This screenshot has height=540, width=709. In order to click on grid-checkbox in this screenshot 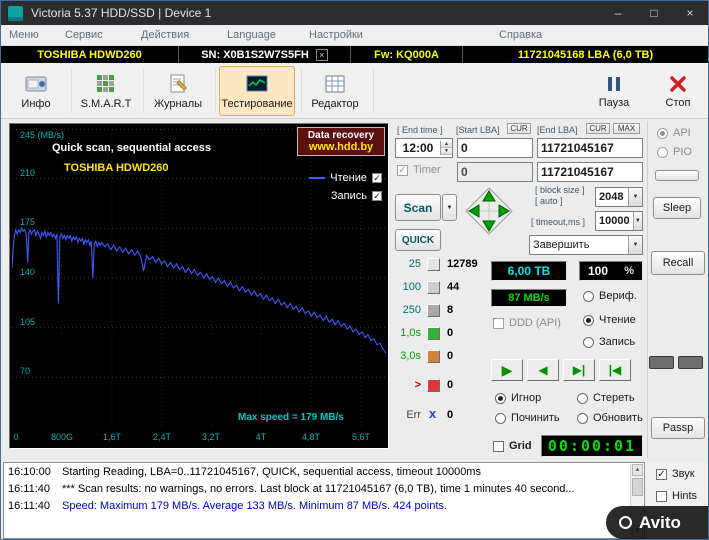, I will do `click(498, 446)`.